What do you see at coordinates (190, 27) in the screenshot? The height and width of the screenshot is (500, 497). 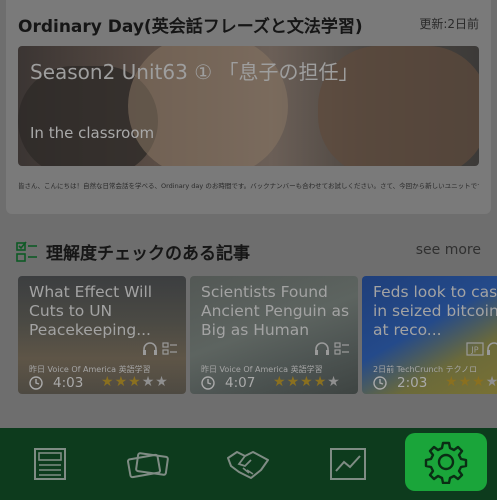 I see `featured-series-title: Ordinary Day(英会話フレーズと文法学習)` at bounding box center [190, 27].